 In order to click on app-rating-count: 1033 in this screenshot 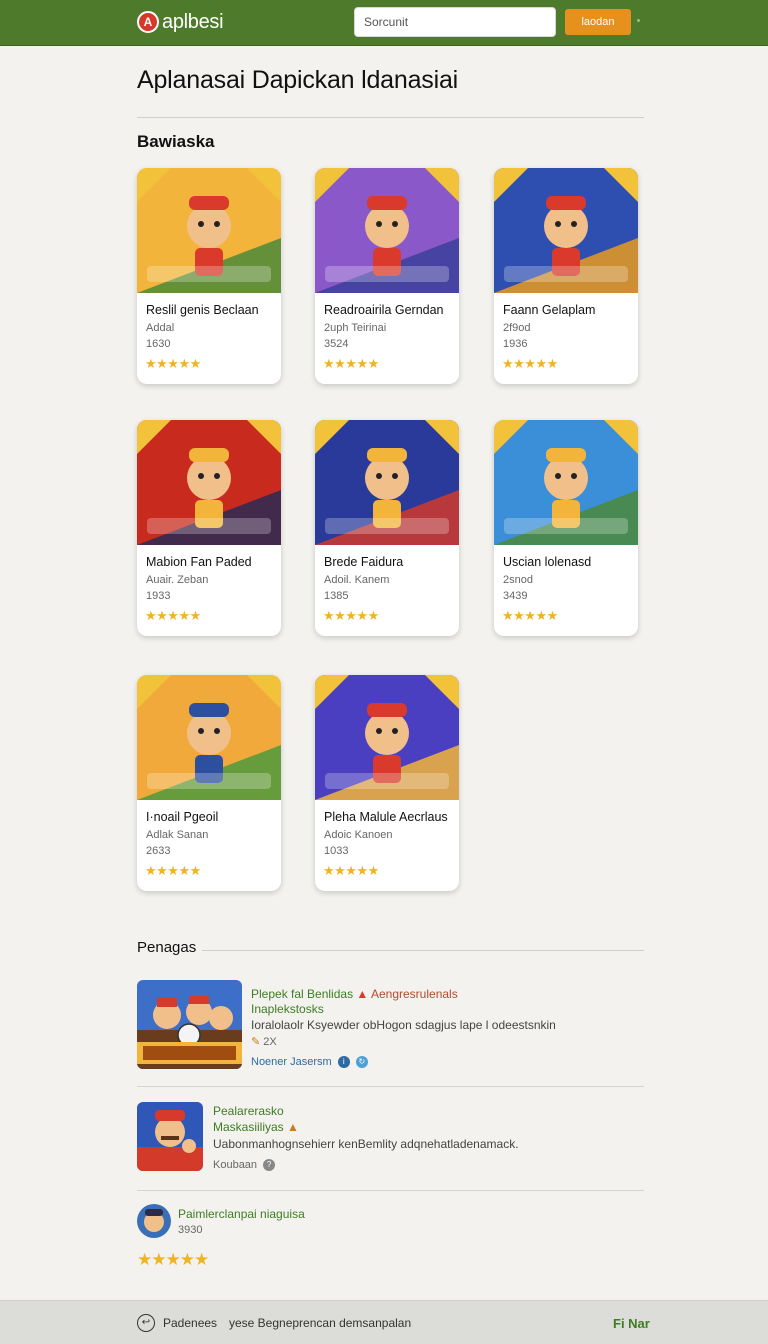, I will do `click(336, 851)`.